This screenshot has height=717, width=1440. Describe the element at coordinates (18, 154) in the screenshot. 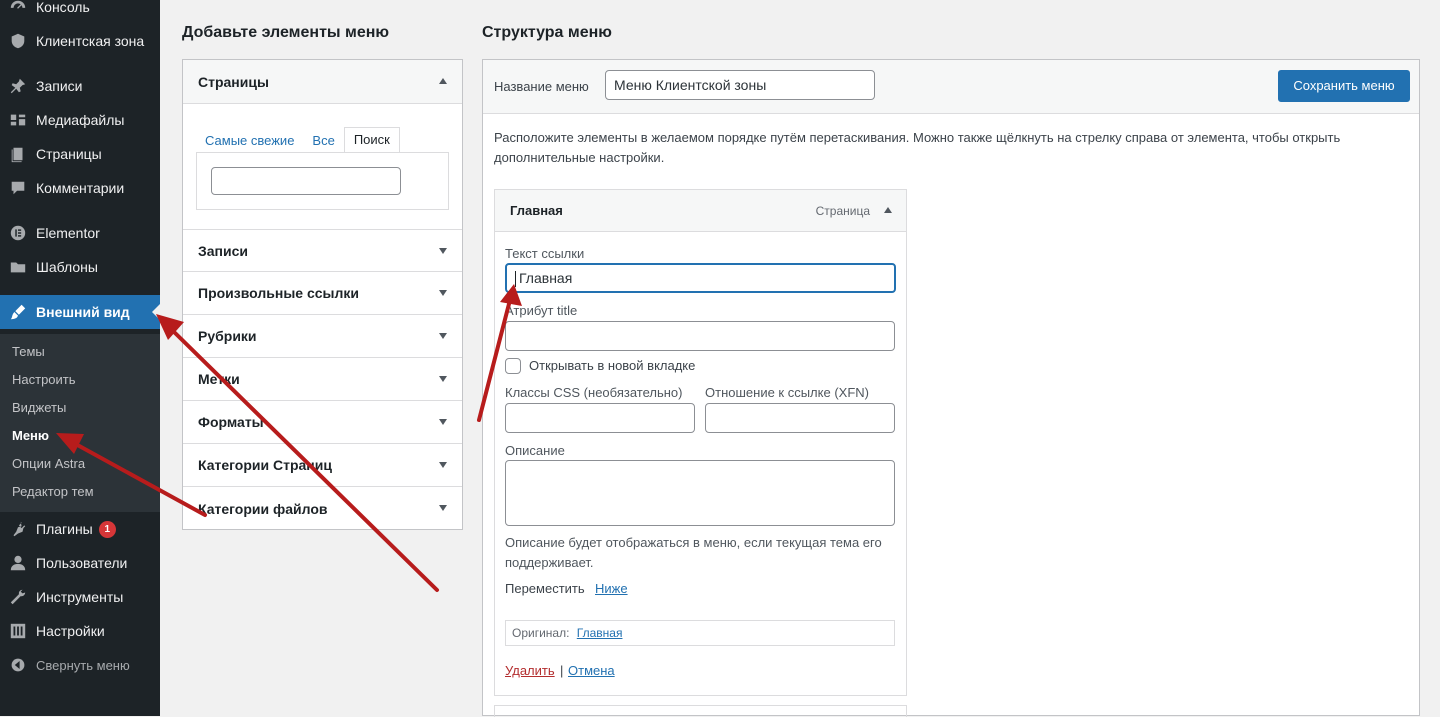

I see `pages-icon` at that location.